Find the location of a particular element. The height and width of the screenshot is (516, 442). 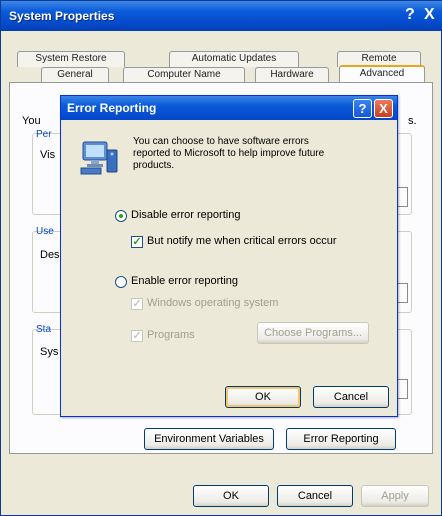

tab-system-restore: System Restore is located at coordinates (71, 59).